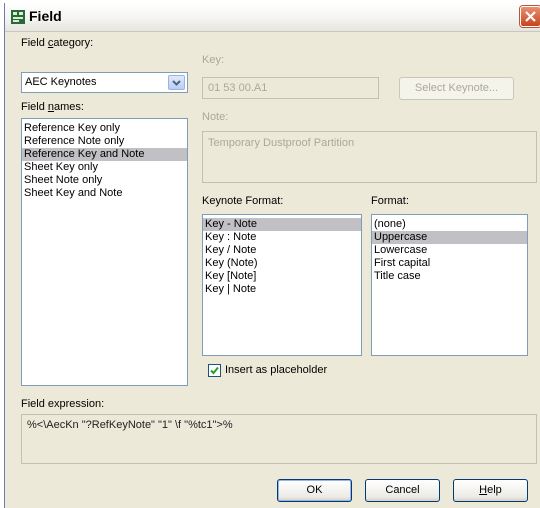 This screenshot has width=540, height=508. Describe the element at coordinates (494, 490) in the screenshot. I see `help-label: elp` at that location.